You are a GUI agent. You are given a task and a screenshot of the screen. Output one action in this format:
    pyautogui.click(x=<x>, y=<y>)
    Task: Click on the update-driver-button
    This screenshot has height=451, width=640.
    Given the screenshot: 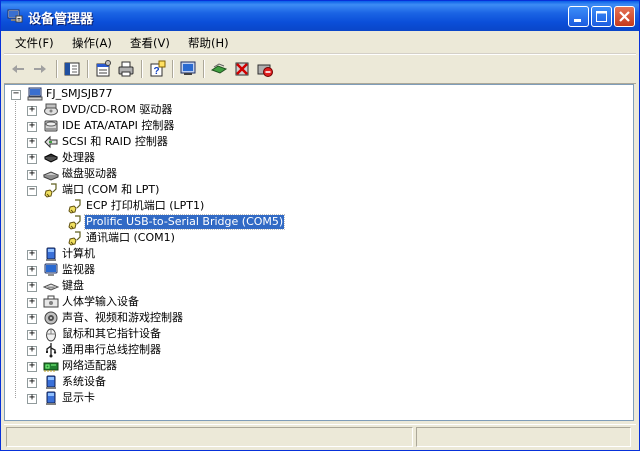 What is the action you would take?
    pyautogui.click(x=219, y=69)
    